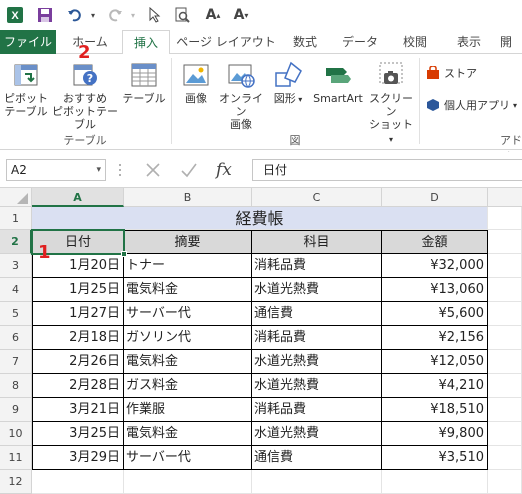 The width and height of the screenshot is (522, 494). What do you see at coordinates (435, 197) in the screenshot?
I see `column-header-d: D` at bounding box center [435, 197].